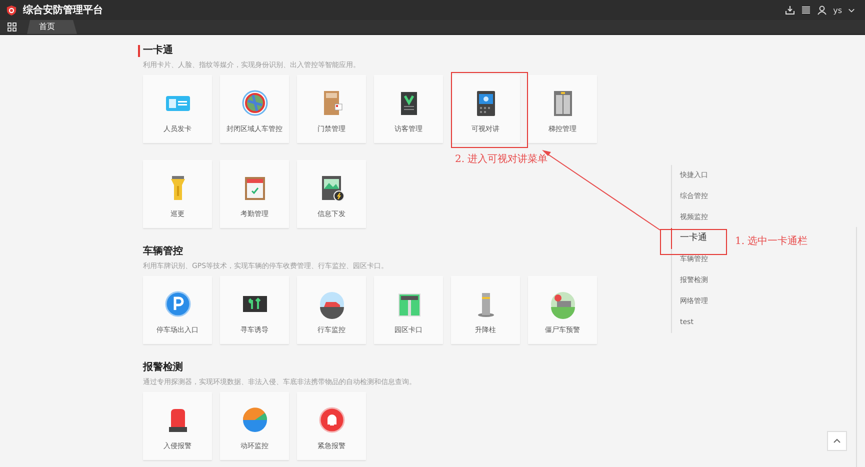 The image size is (865, 467). Describe the element at coordinates (255, 103) in the screenshot. I see `map-target-icon` at that location.